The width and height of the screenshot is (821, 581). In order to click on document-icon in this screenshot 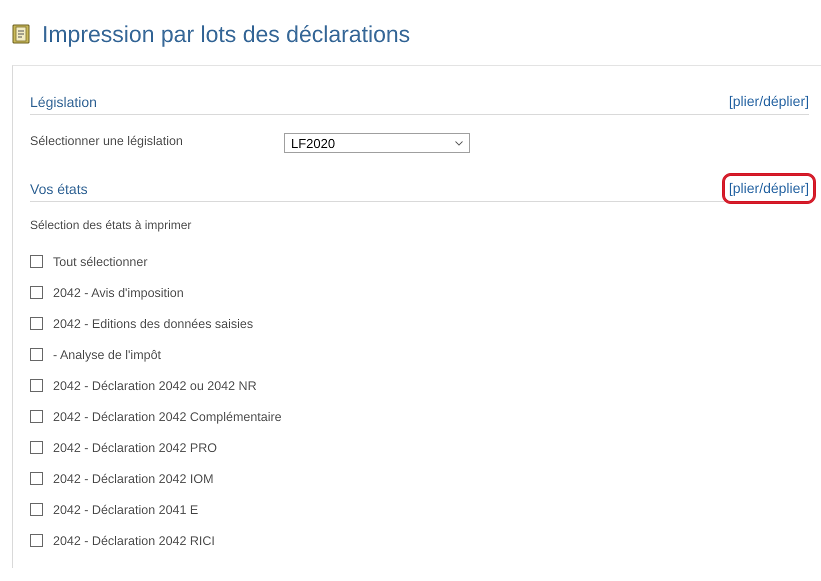, I will do `click(21, 34)`.